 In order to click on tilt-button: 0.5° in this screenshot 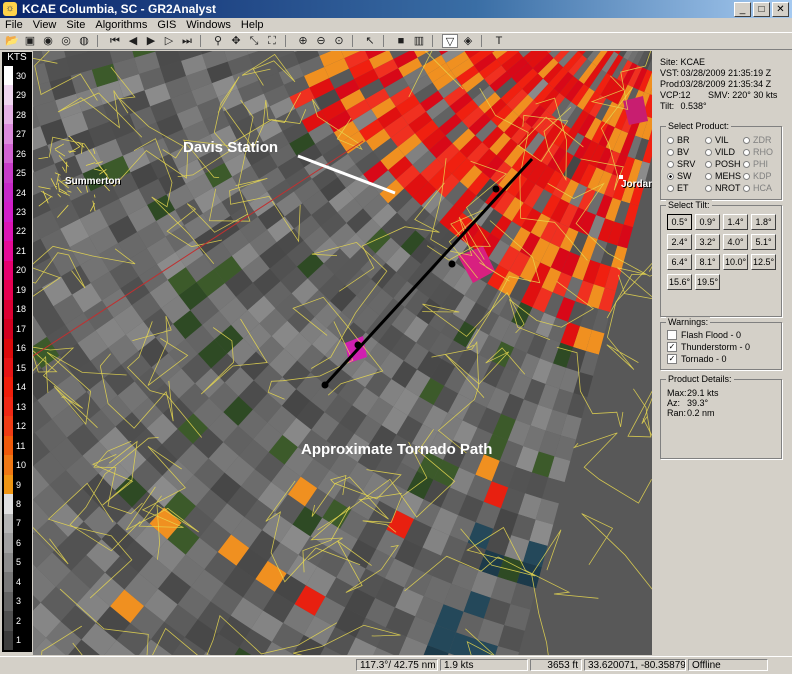, I will do `click(679, 222)`.